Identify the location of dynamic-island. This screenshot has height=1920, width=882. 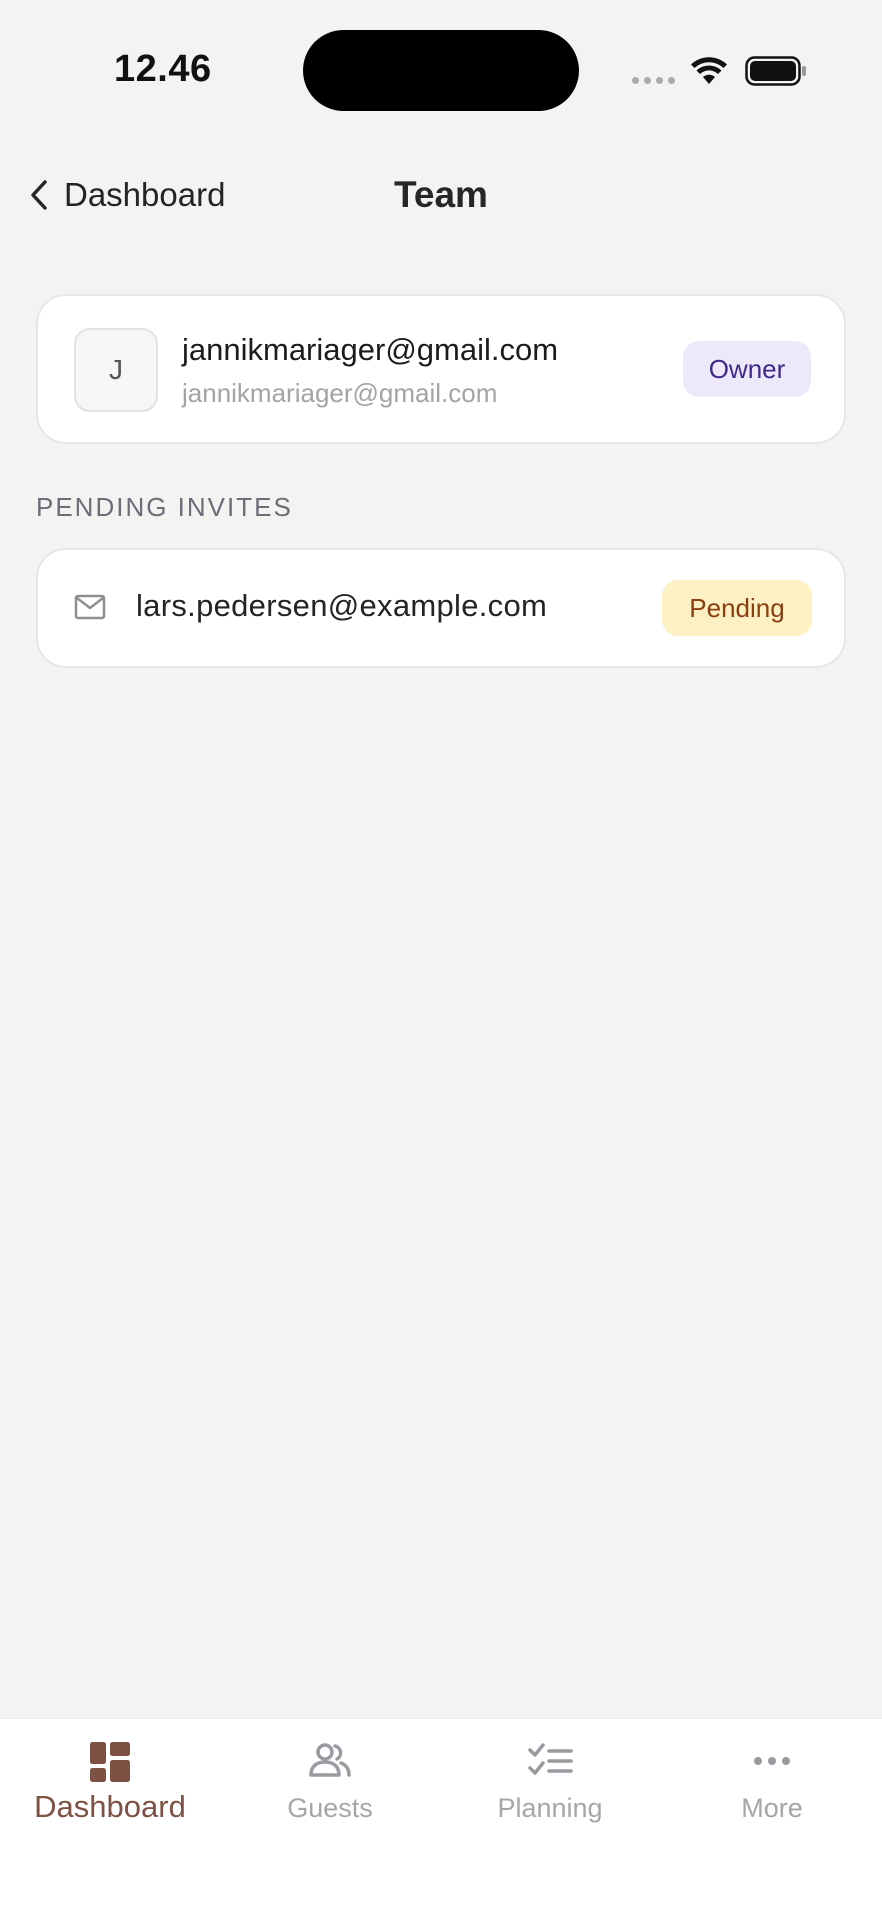
(441, 70).